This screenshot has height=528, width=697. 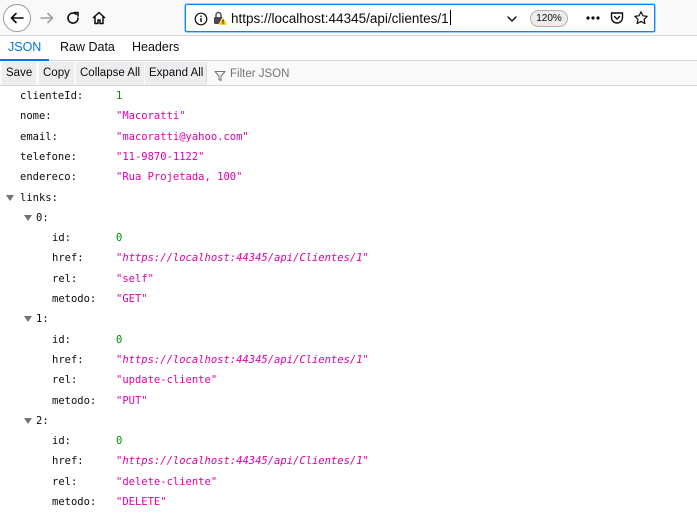 What do you see at coordinates (330, 73) in the screenshot?
I see `filter-json-input` at bounding box center [330, 73].